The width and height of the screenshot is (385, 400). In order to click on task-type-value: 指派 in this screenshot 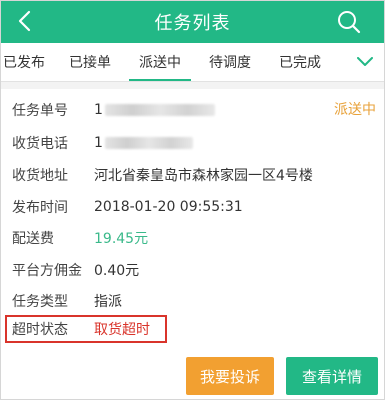, I will do `click(108, 302)`.